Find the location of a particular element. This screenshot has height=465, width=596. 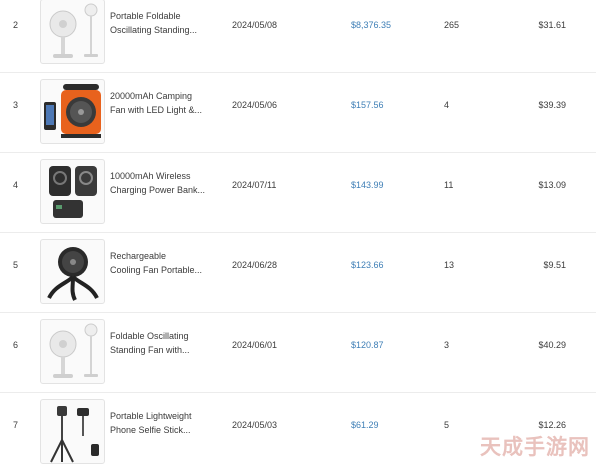

rank-cell: 3 is located at coordinates (16, 105).